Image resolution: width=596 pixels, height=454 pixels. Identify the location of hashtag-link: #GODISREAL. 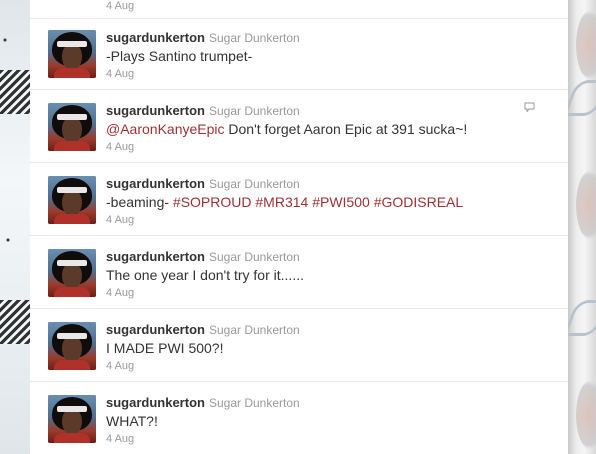
(418, 202).